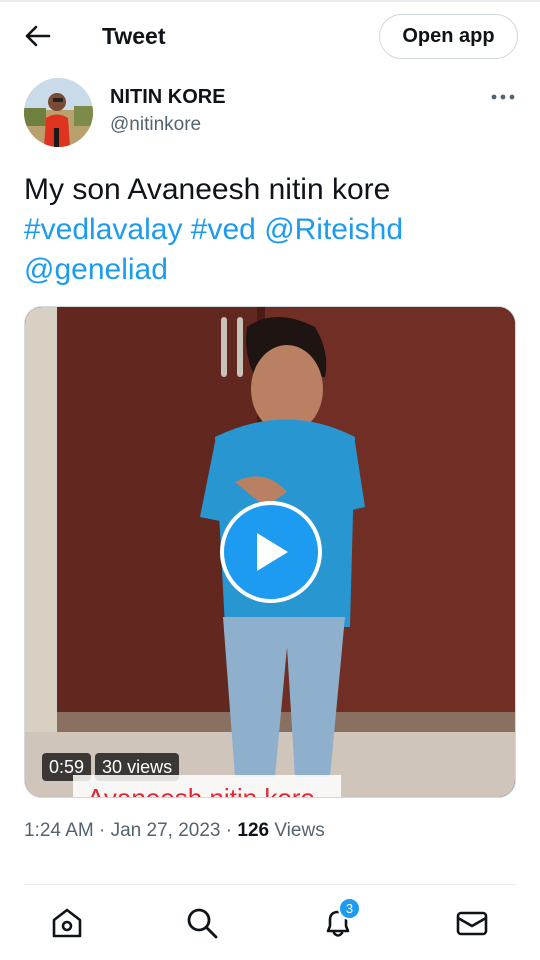 Image resolution: width=540 pixels, height=960 pixels. What do you see at coordinates (270, 36) in the screenshot?
I see `app-header: Tweet Open app` at bounding box center [270, 36].